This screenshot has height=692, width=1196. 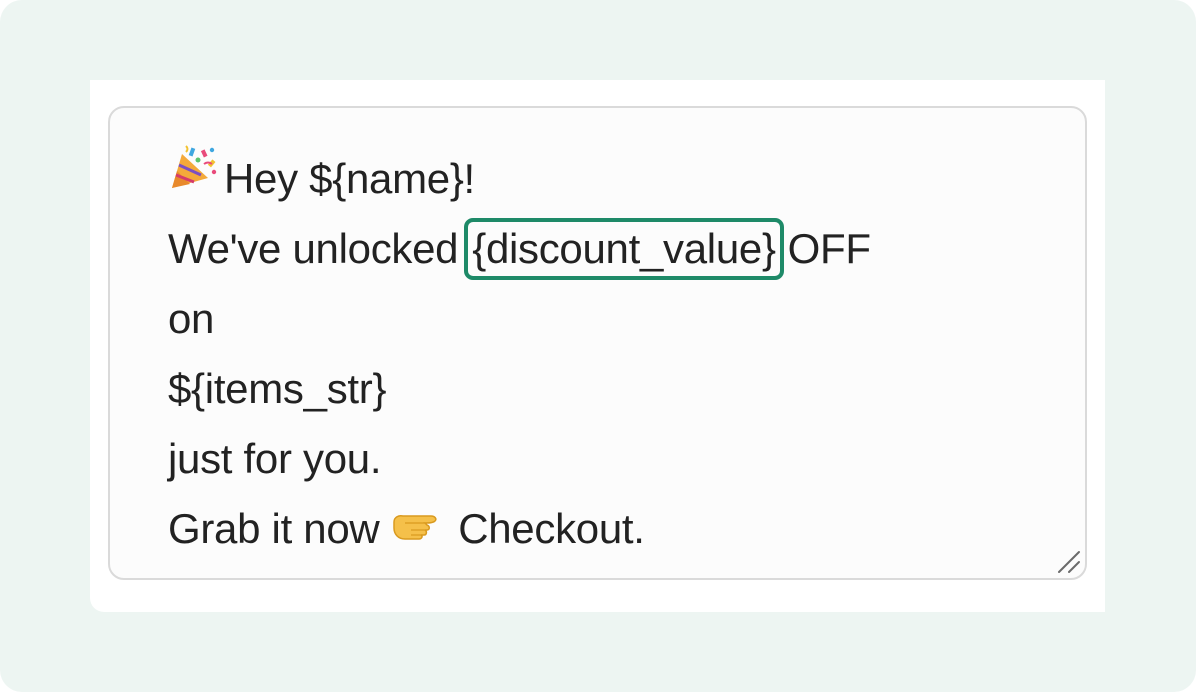 I want to click on discount-line-suffix: OFF, so click(x=829, y=248).